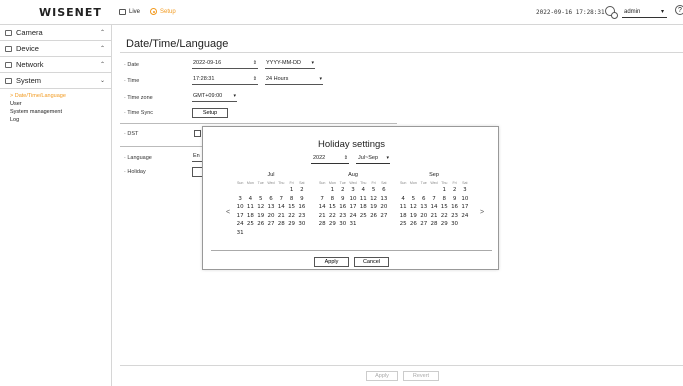  What do you see at coordinates (55, 33) in the screenshot?
I see `sidebar-item-camera: Camera ⌃` at bounding box center [55, 33].